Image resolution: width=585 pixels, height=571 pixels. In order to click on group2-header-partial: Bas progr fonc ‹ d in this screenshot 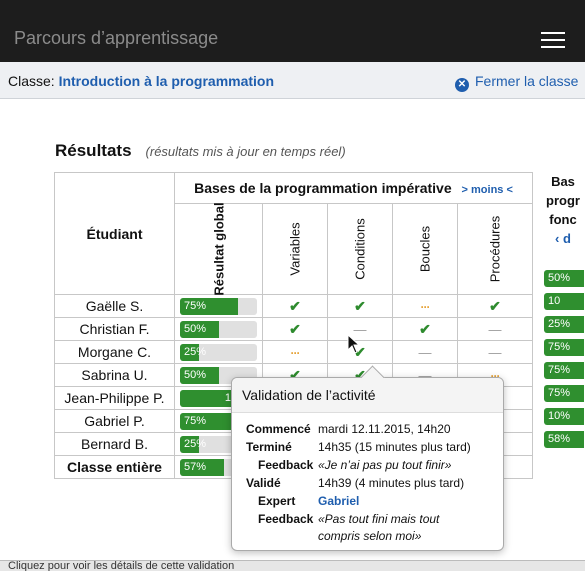, I will do `click(563, 210)`.